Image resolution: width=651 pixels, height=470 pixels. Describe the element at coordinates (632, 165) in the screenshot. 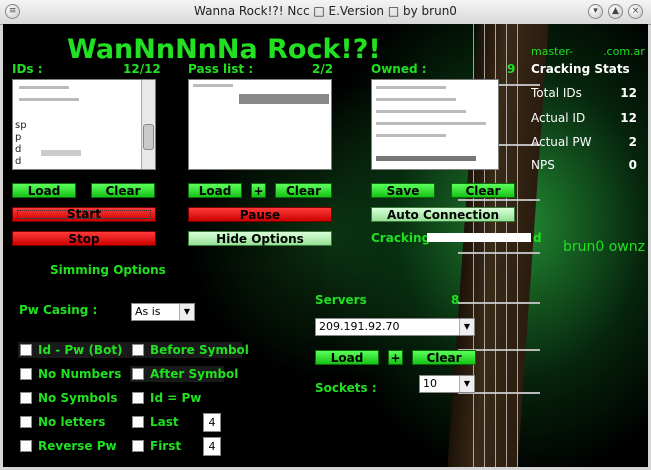

I see `stat-value: 0` at that location.